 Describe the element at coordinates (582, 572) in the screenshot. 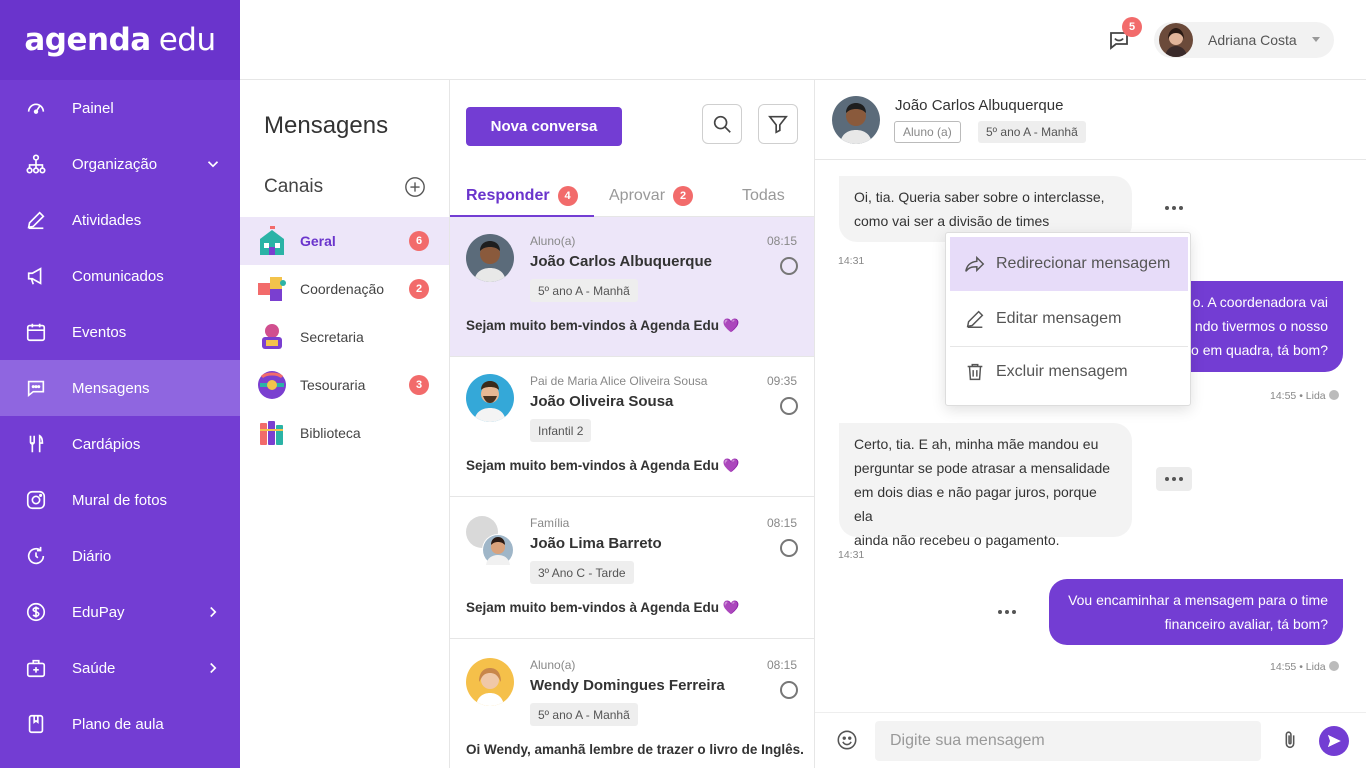

I see `class-tag: 3º Ano C - Tarde` at that location.